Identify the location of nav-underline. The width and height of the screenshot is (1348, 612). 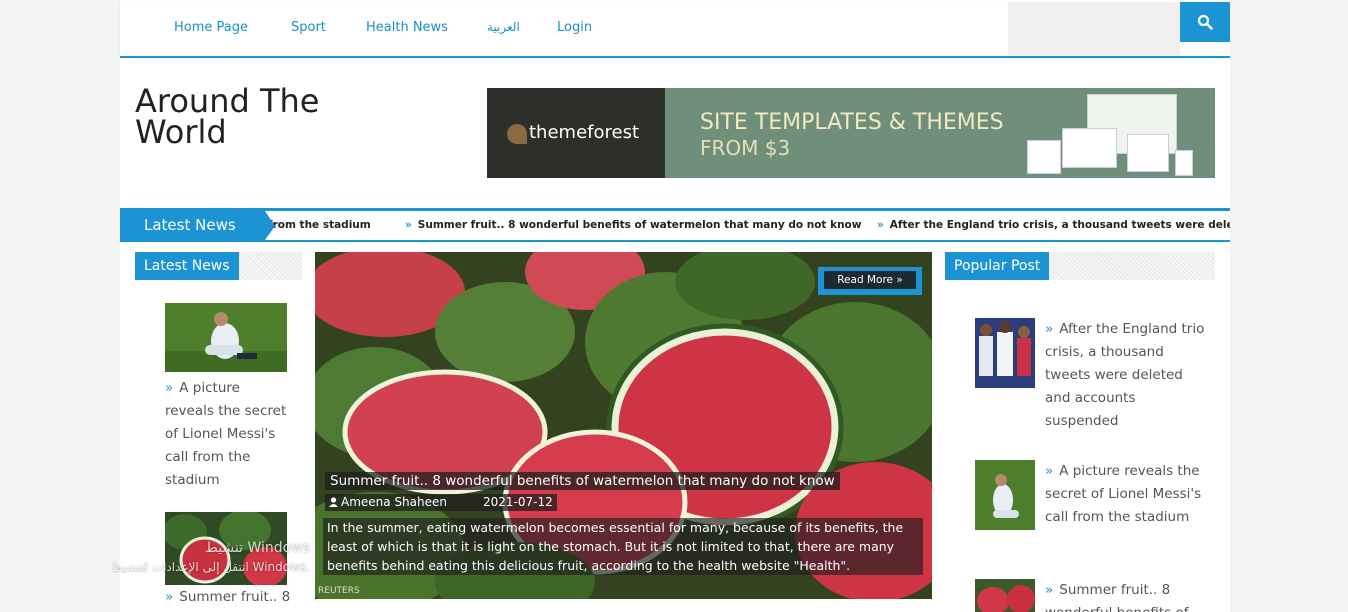
(675, 57).